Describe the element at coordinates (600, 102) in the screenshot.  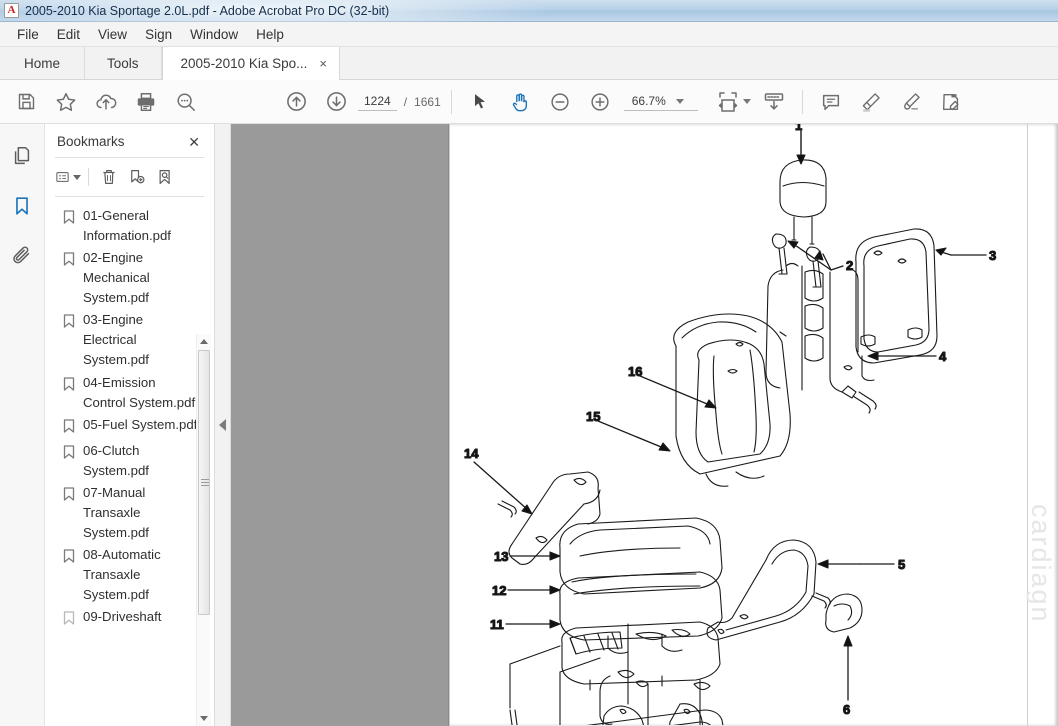
I see `zoom-in-icon` at that location.